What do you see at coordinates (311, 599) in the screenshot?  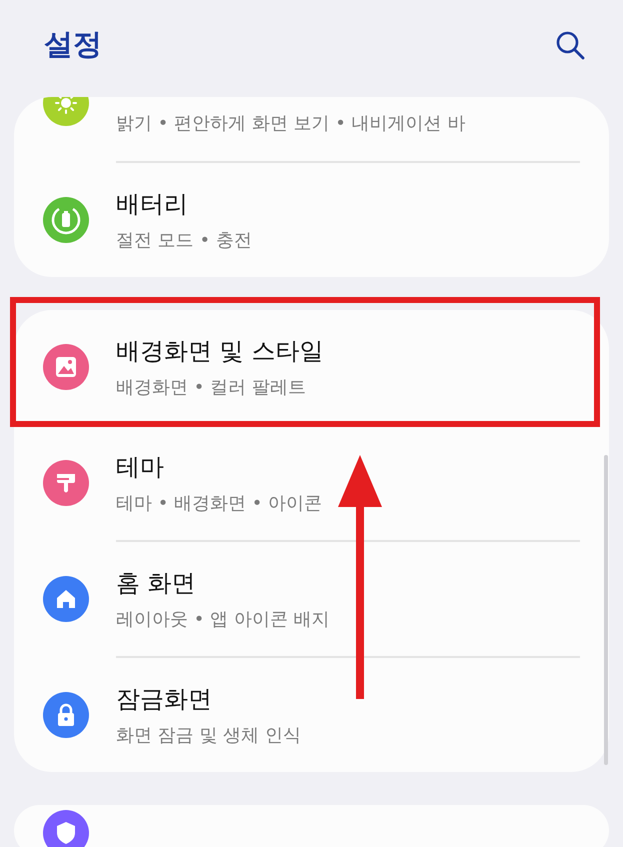 I see `settings-item: 홈 화면 레이아웃 • 앱 아이콘 배지` at bounding box center [311, 599].